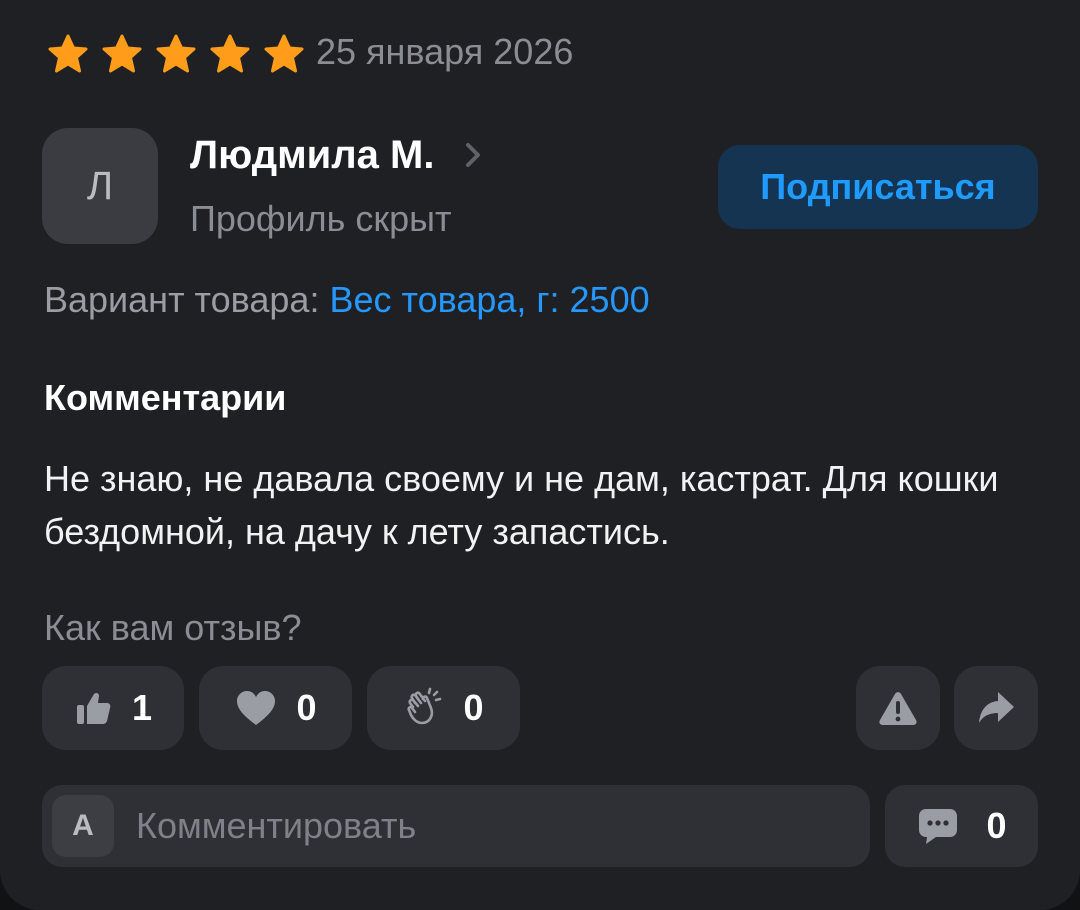 The width and height of the screenshot is (1080, 910). I want to click on comments-count-button: 0, so click(961, 826).